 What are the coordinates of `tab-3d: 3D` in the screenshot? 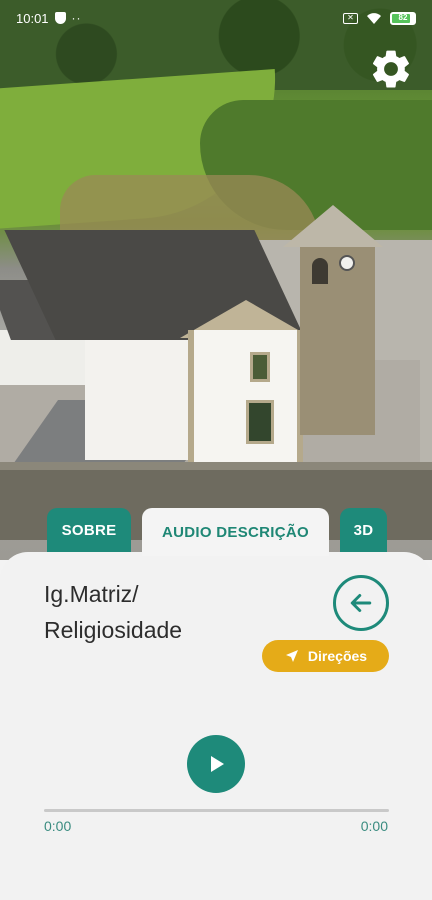 It's located at (363, 530).